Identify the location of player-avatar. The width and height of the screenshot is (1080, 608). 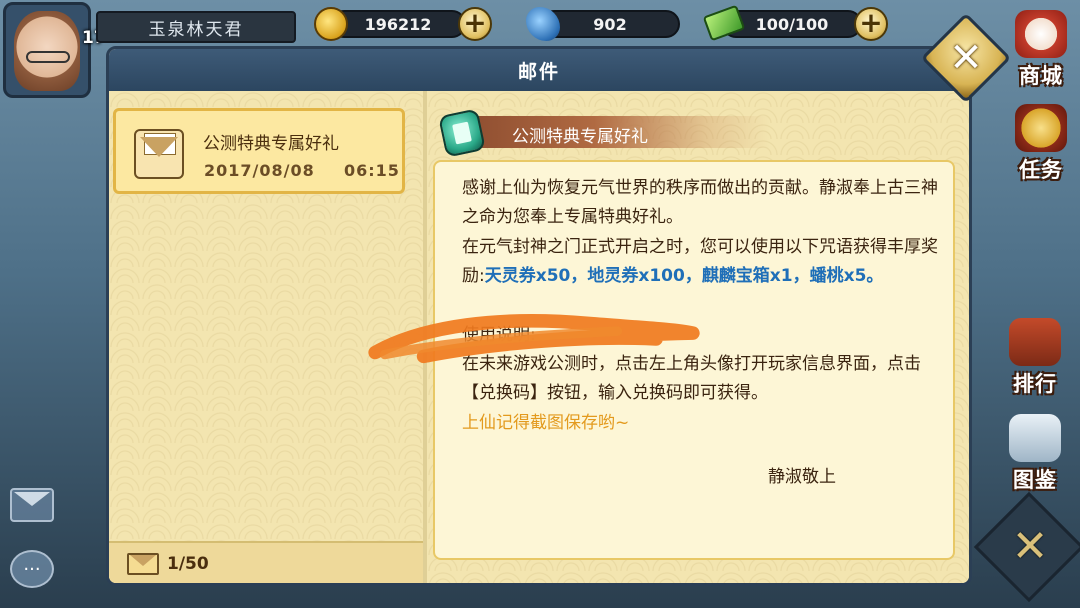
(47, 50).